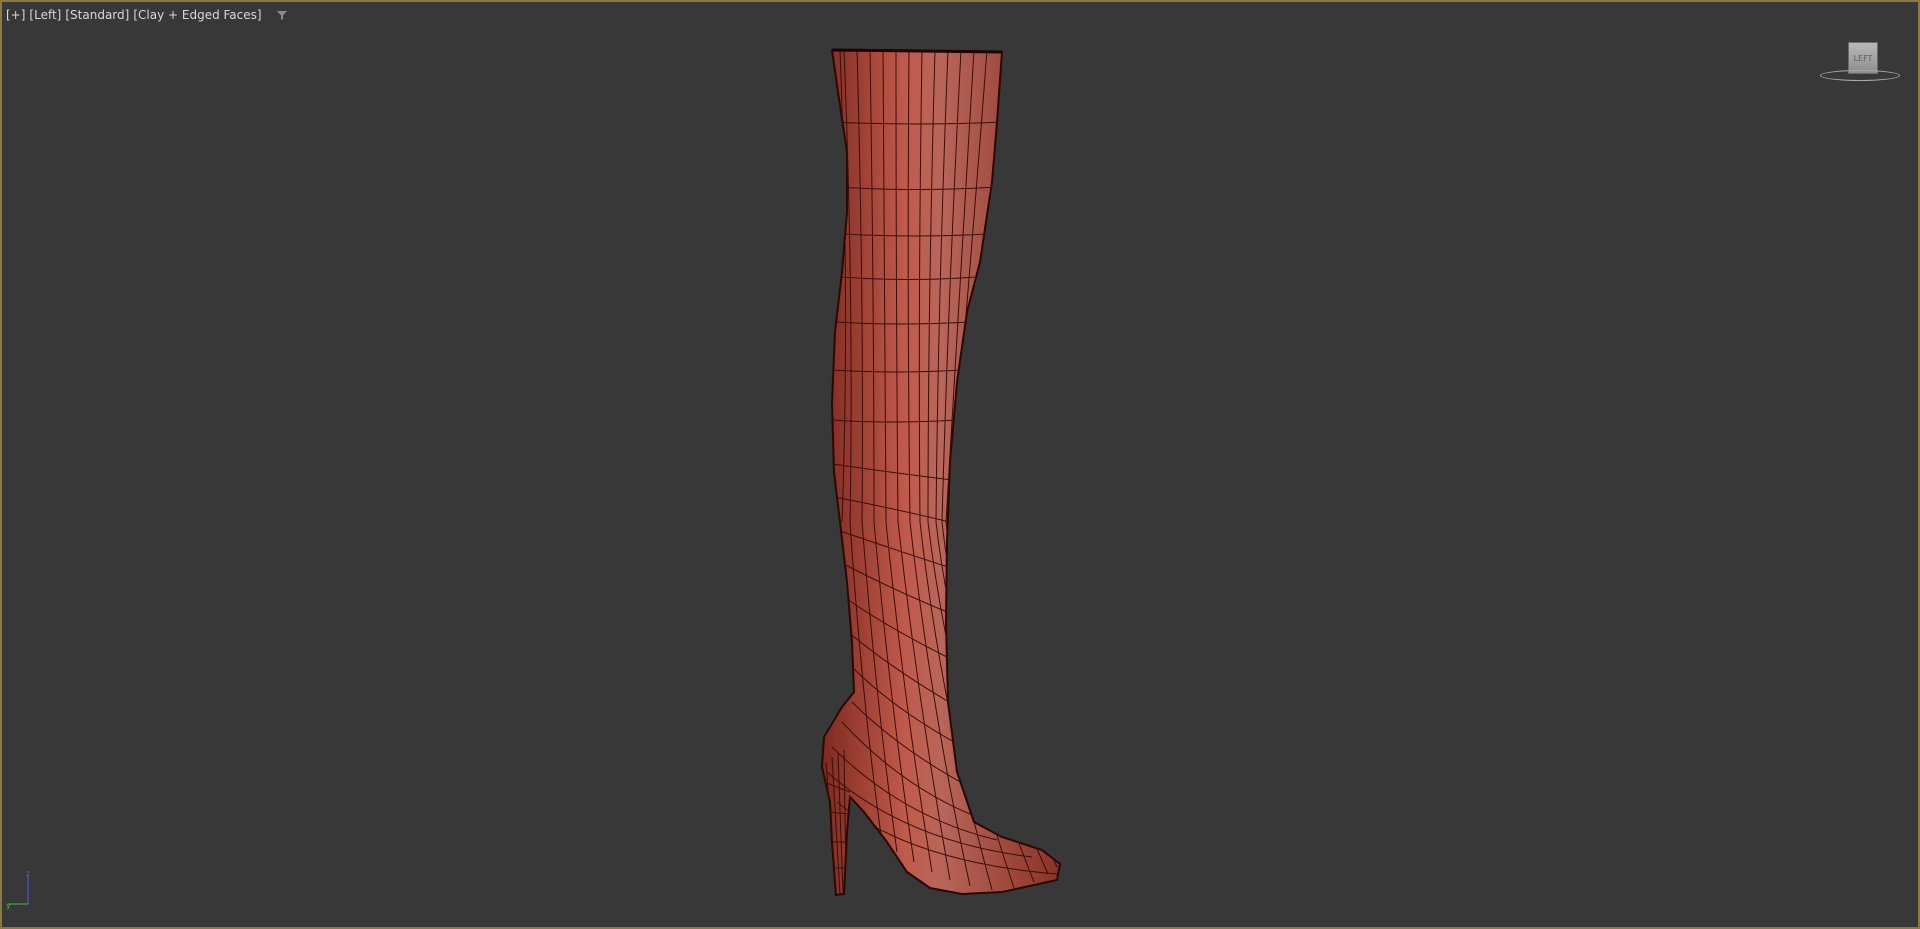 The image size is (1920, 929). Describe the element at coordinates (941, 472) in the screenshot. I see `boot-surface` at that location.